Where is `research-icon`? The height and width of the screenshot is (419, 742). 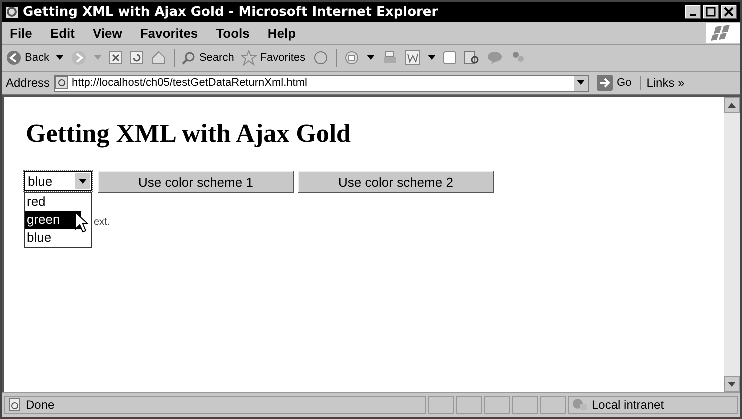 research-icon is located at coordinates (472, 58).